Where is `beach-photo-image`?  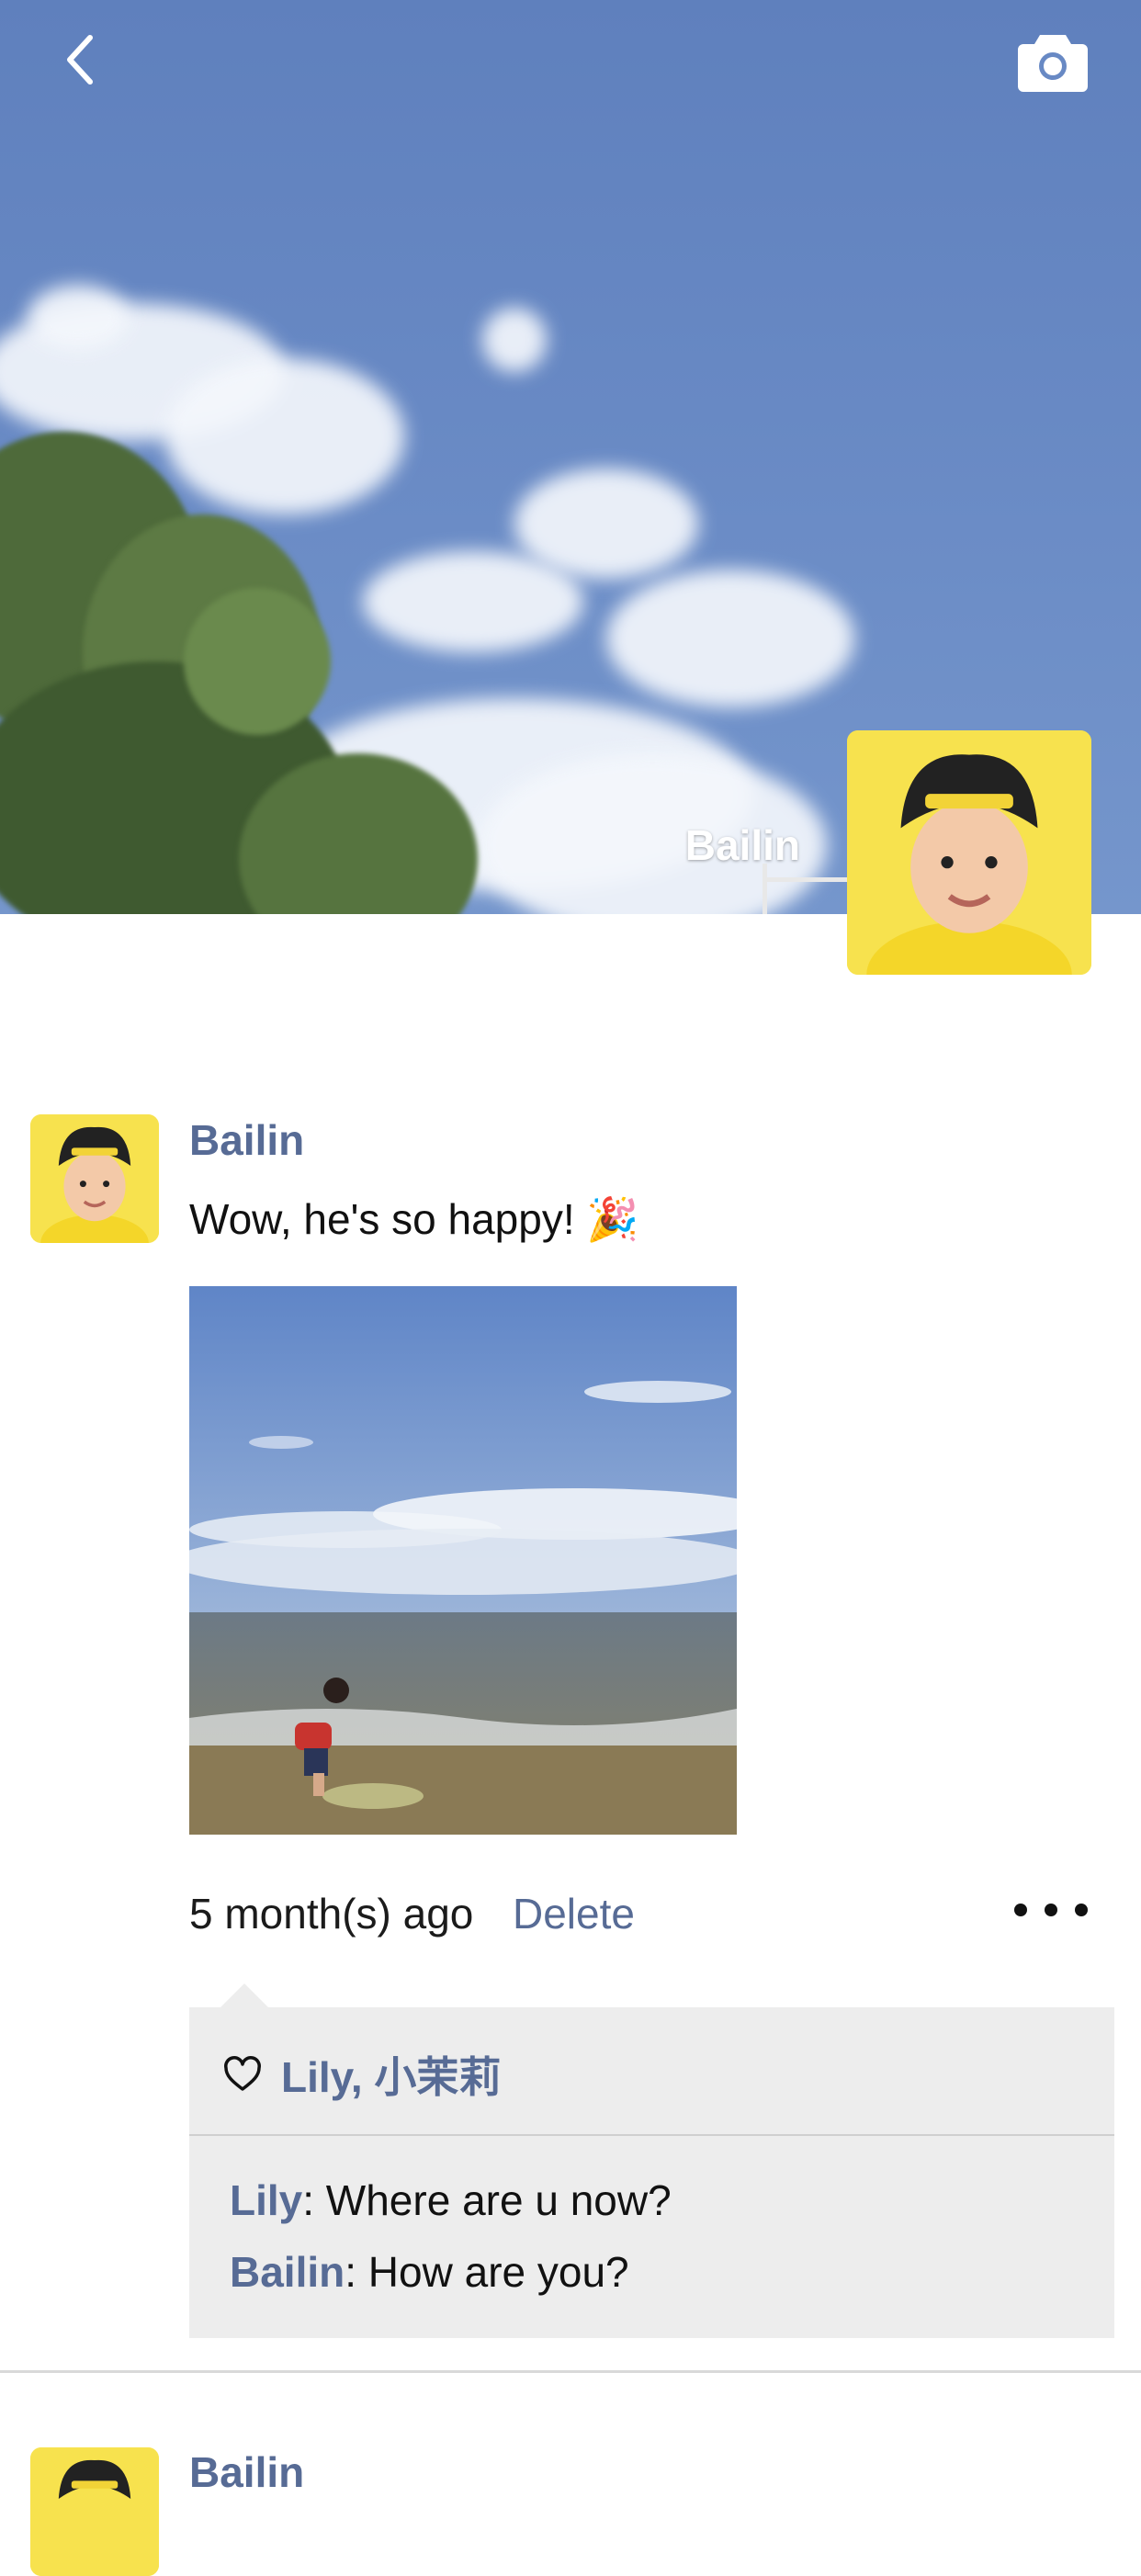
beach-photo-image is located at coordinates (463, 1560).